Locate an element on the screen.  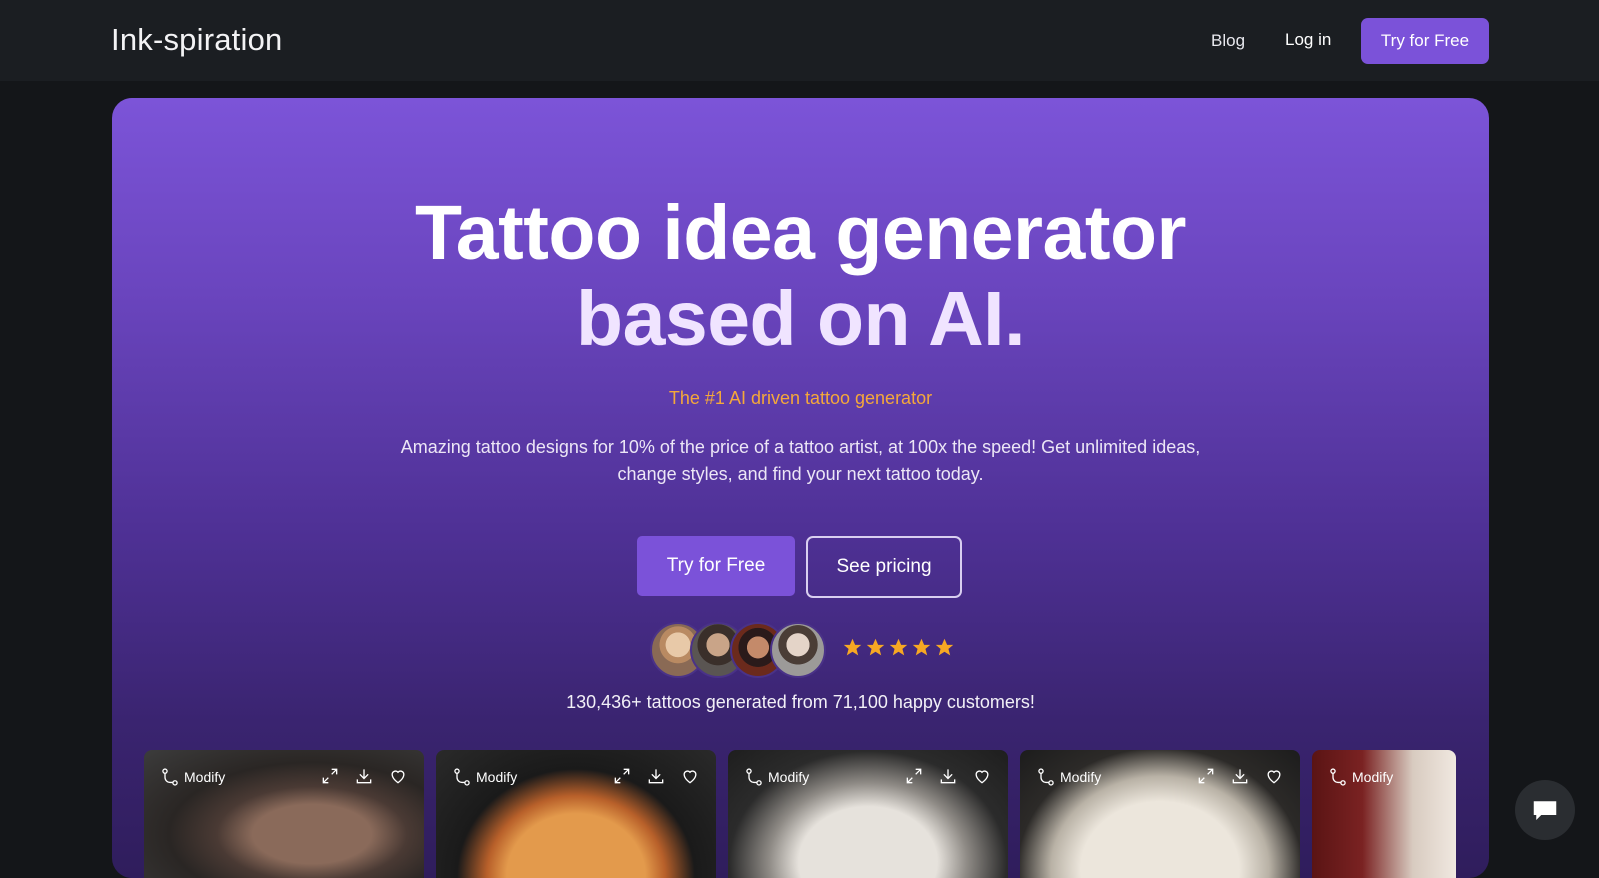
customer-avatars is located at coordinates (740, 650).